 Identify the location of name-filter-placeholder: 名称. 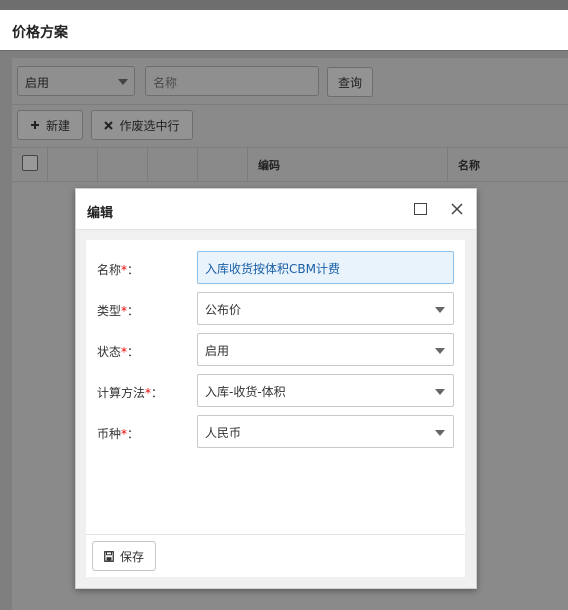
(165, 83).